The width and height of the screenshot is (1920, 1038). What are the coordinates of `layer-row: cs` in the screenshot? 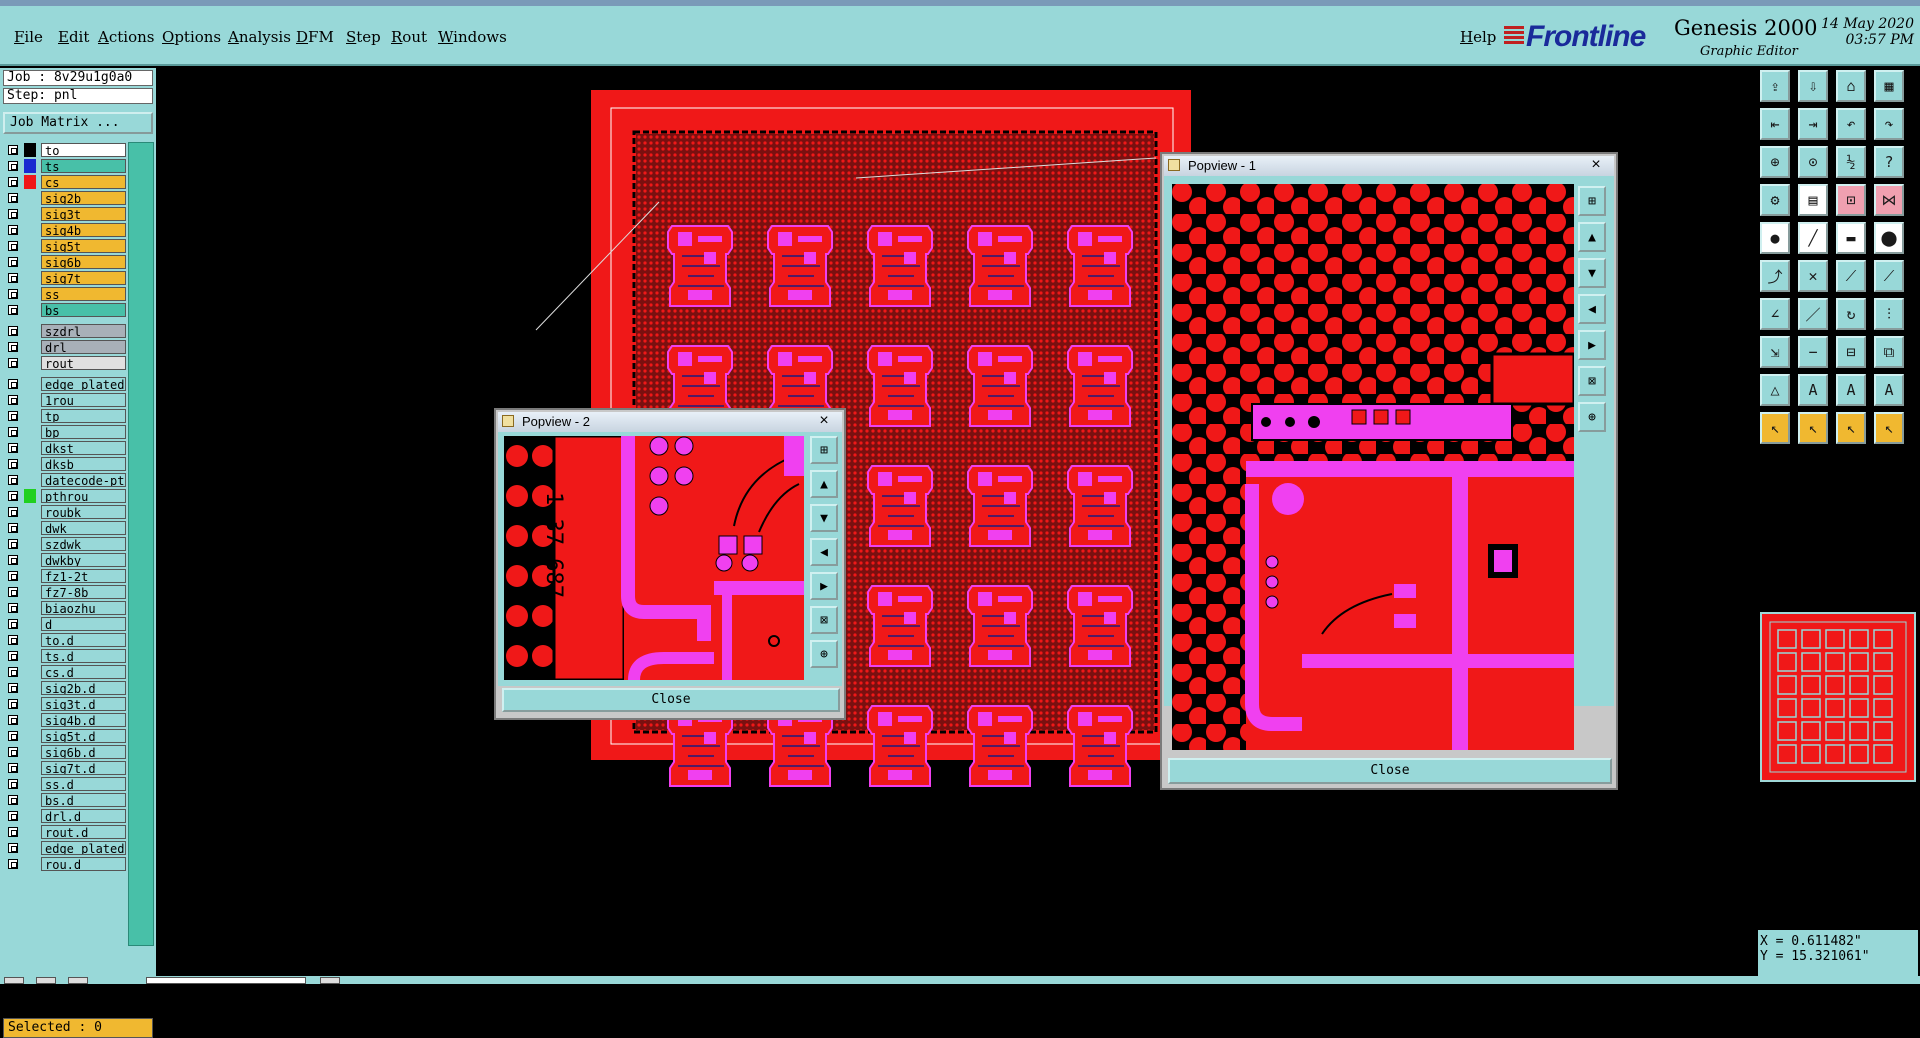 It's located at (65, 182).